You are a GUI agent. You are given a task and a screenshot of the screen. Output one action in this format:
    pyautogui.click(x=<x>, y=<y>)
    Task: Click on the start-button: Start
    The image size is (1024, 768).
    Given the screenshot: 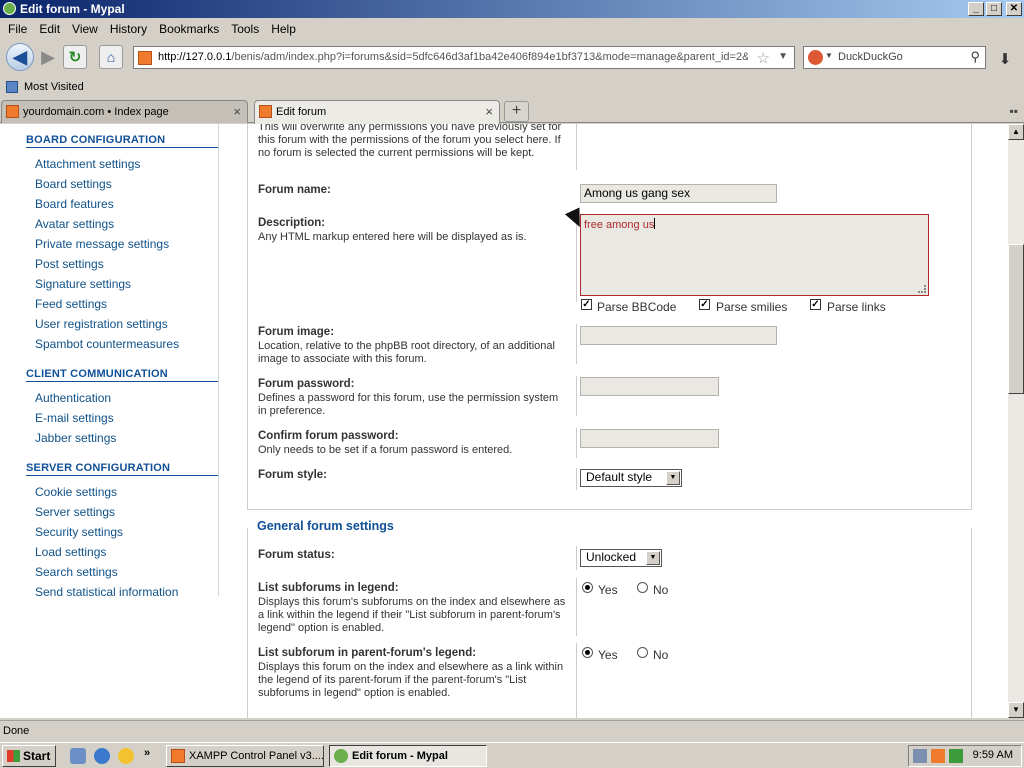 What is the action you would take?
    pyautogui.click(x=29, y=756)
    